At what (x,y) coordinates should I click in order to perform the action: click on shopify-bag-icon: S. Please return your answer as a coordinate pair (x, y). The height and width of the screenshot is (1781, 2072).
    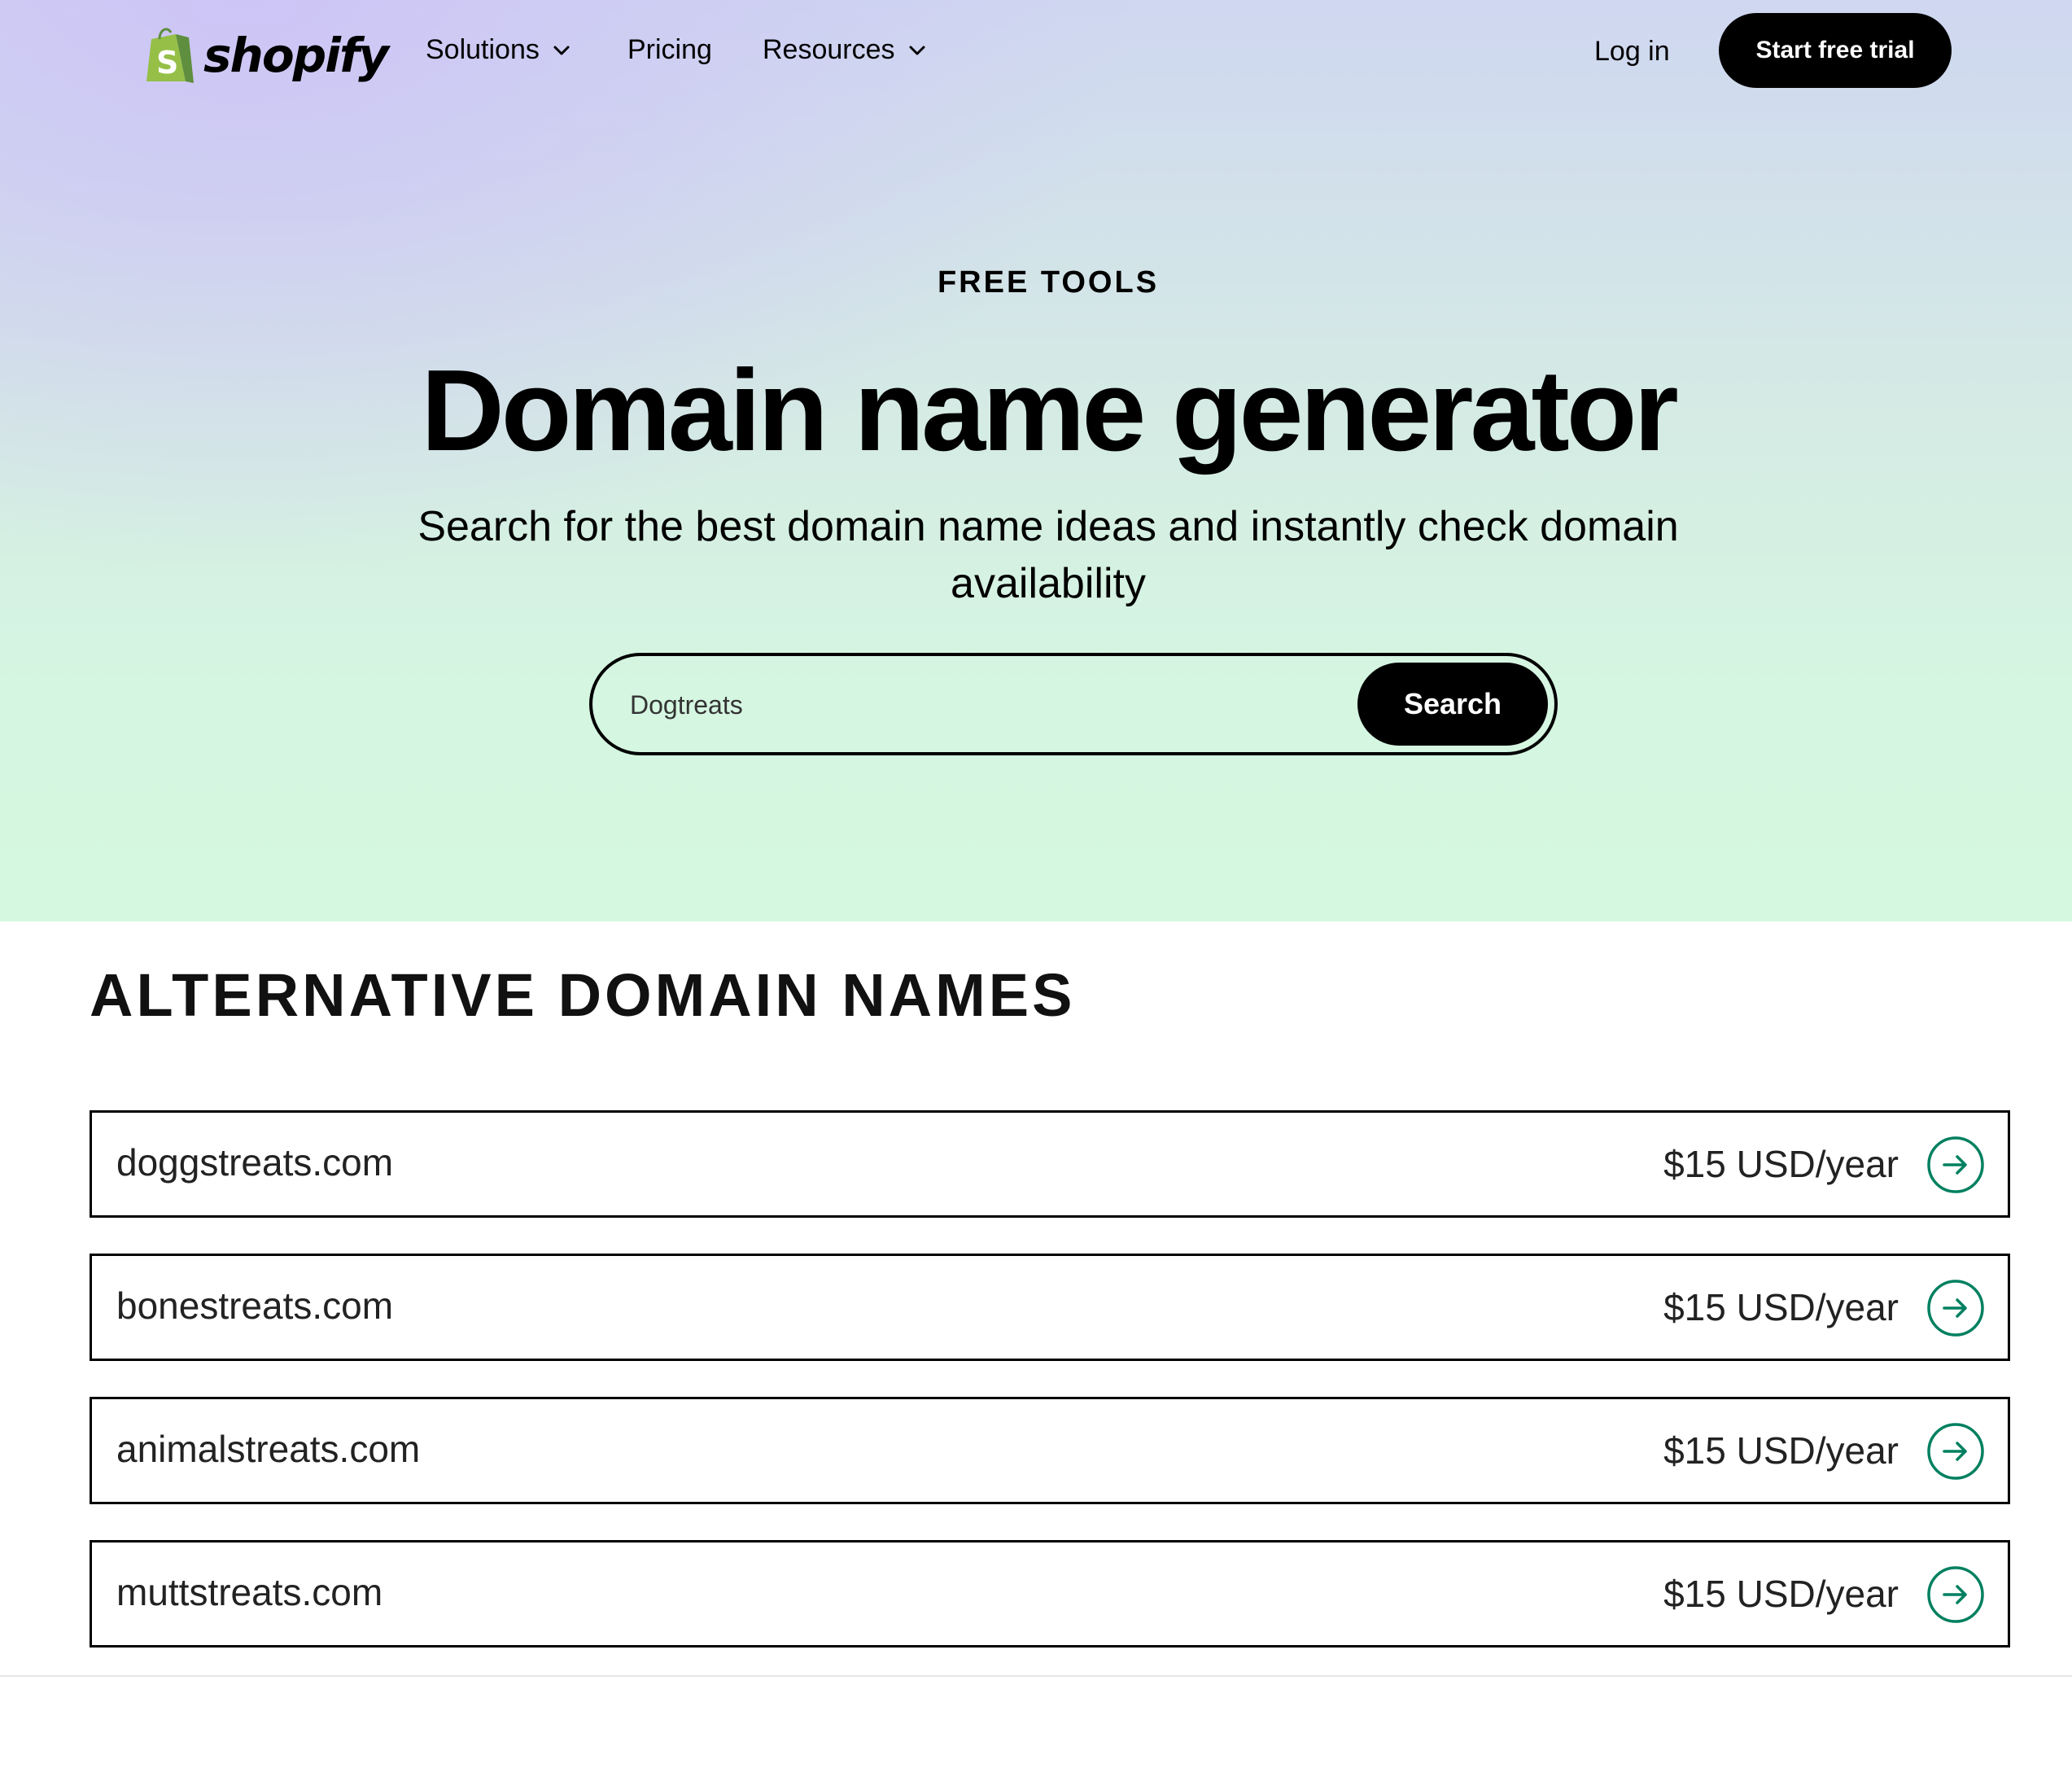
    Looking at the image, I should click on (170, 55).